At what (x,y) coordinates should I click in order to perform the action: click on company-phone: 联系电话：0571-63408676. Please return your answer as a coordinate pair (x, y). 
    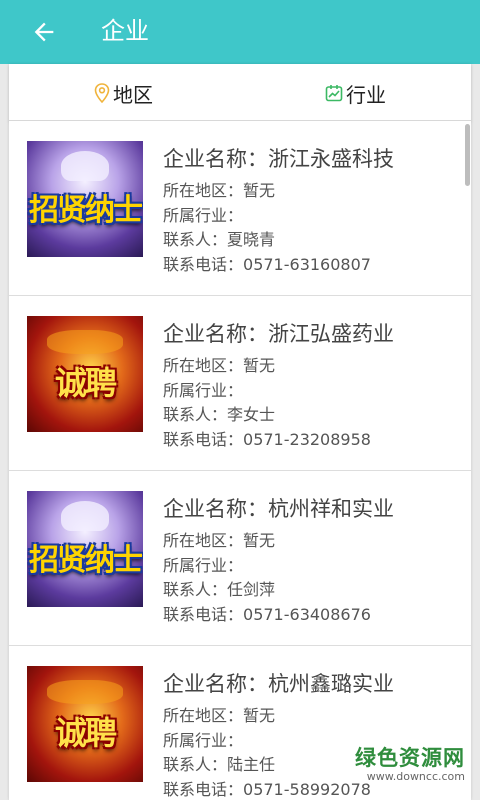
    Looking at the image, I should click on (267, 614).